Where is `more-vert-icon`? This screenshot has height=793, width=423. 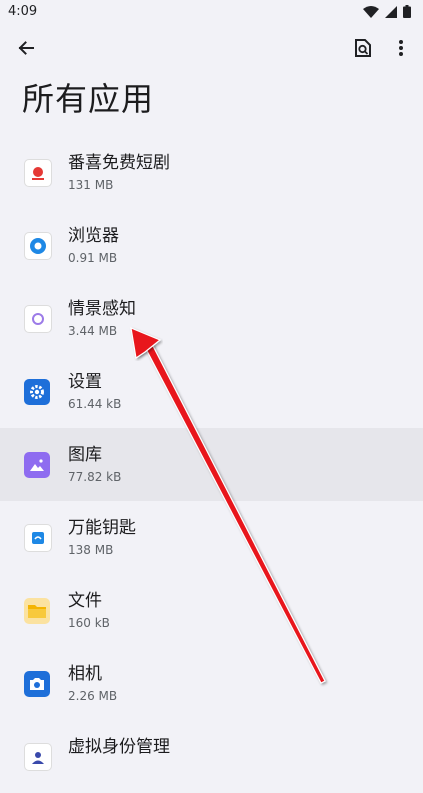 more-vert-icon is located at coordinates (401, 48).